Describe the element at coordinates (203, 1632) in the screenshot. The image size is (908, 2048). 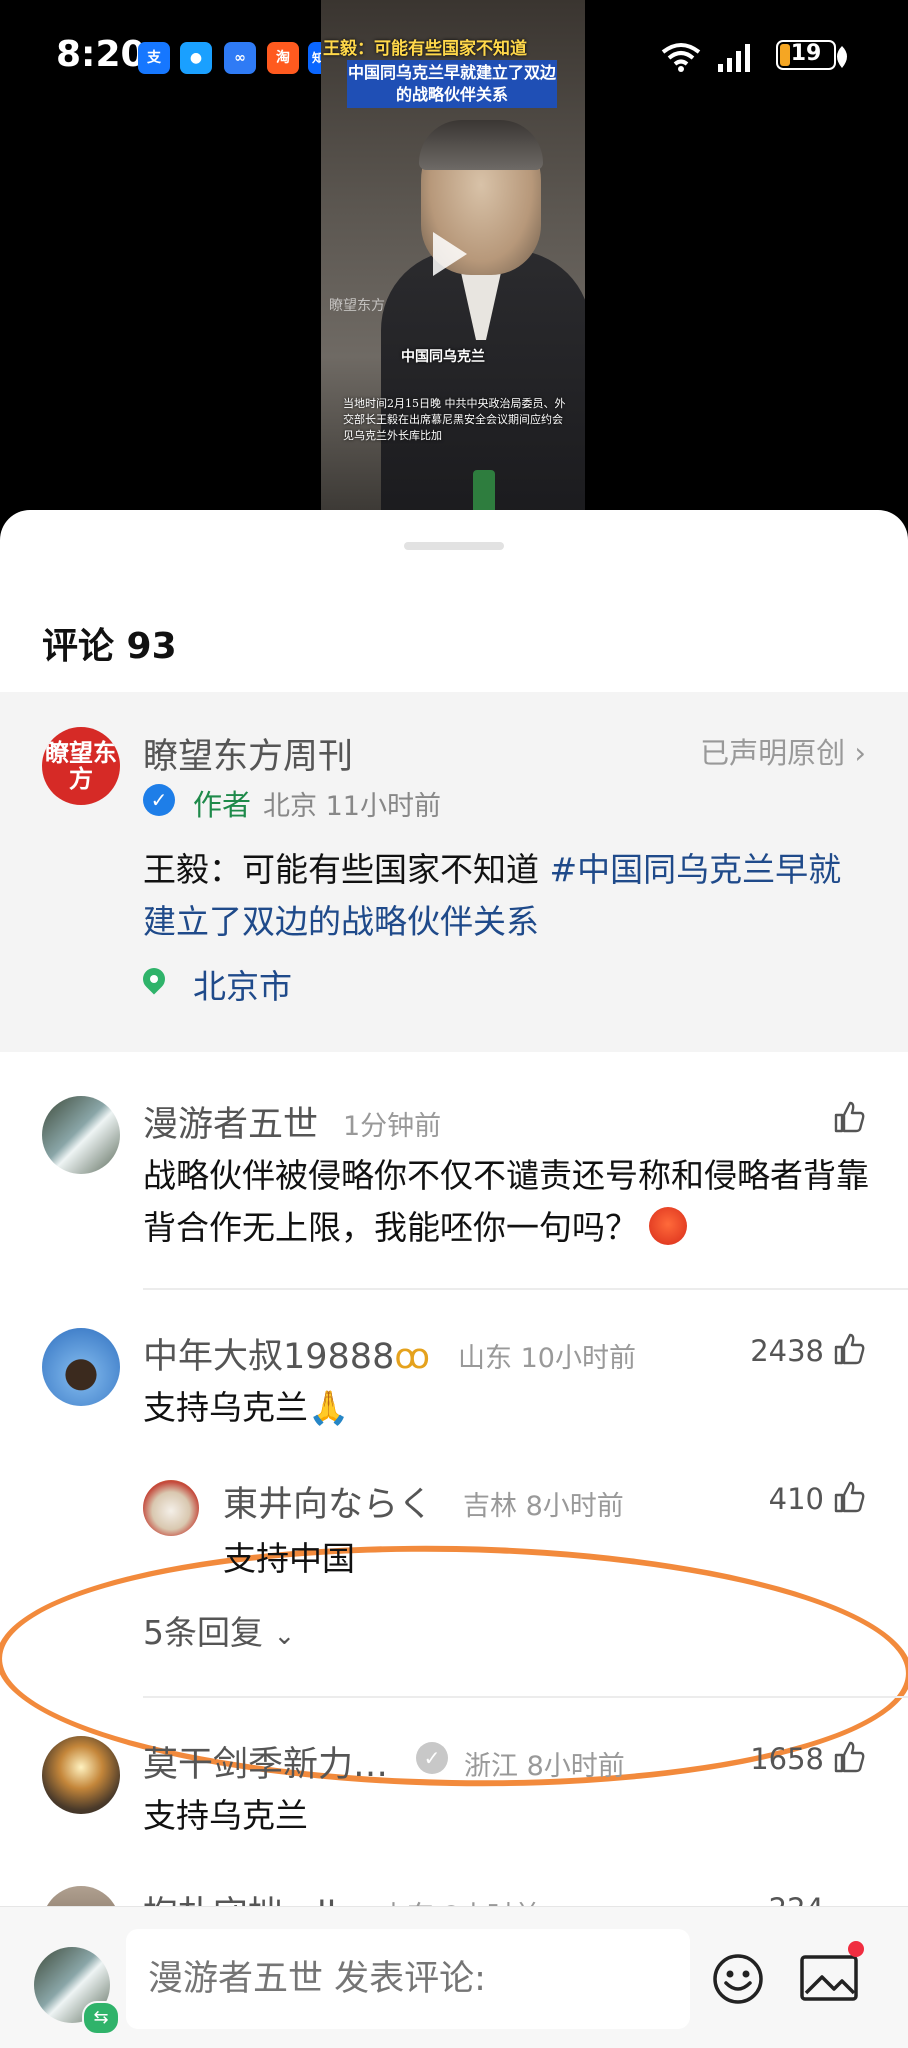
I see `more-replies-label: 5条回复` at that location.